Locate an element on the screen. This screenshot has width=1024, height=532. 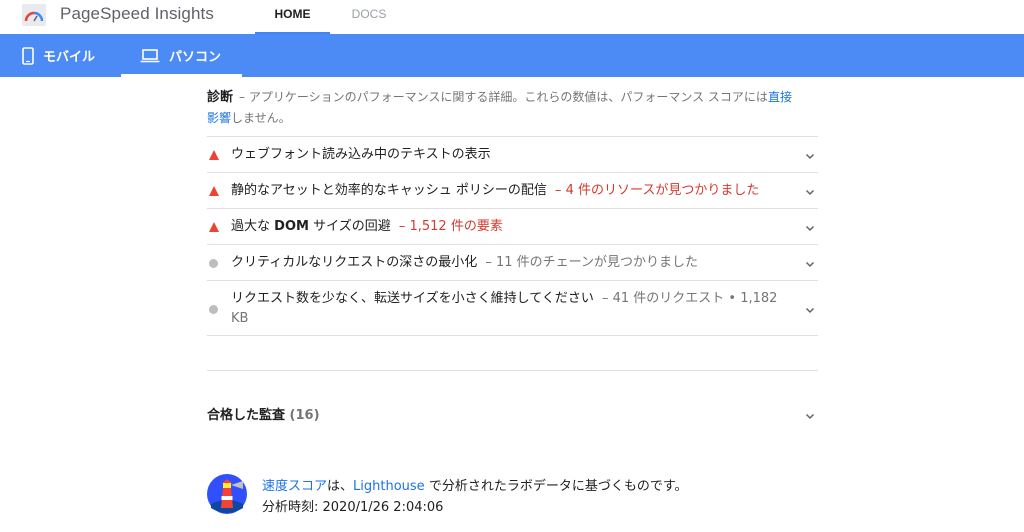
diagnostics-link-direct: 直接 is located at coordinates (780, 97).